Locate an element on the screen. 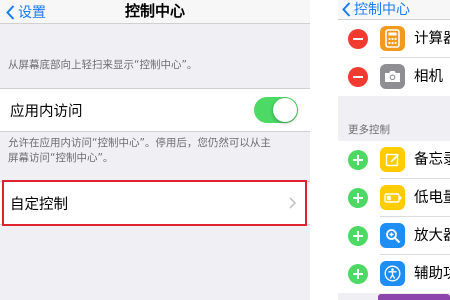 Image resolution: width=450 pixels, height=300 pixels. calculator-icon is located at coordinates (392, 38).